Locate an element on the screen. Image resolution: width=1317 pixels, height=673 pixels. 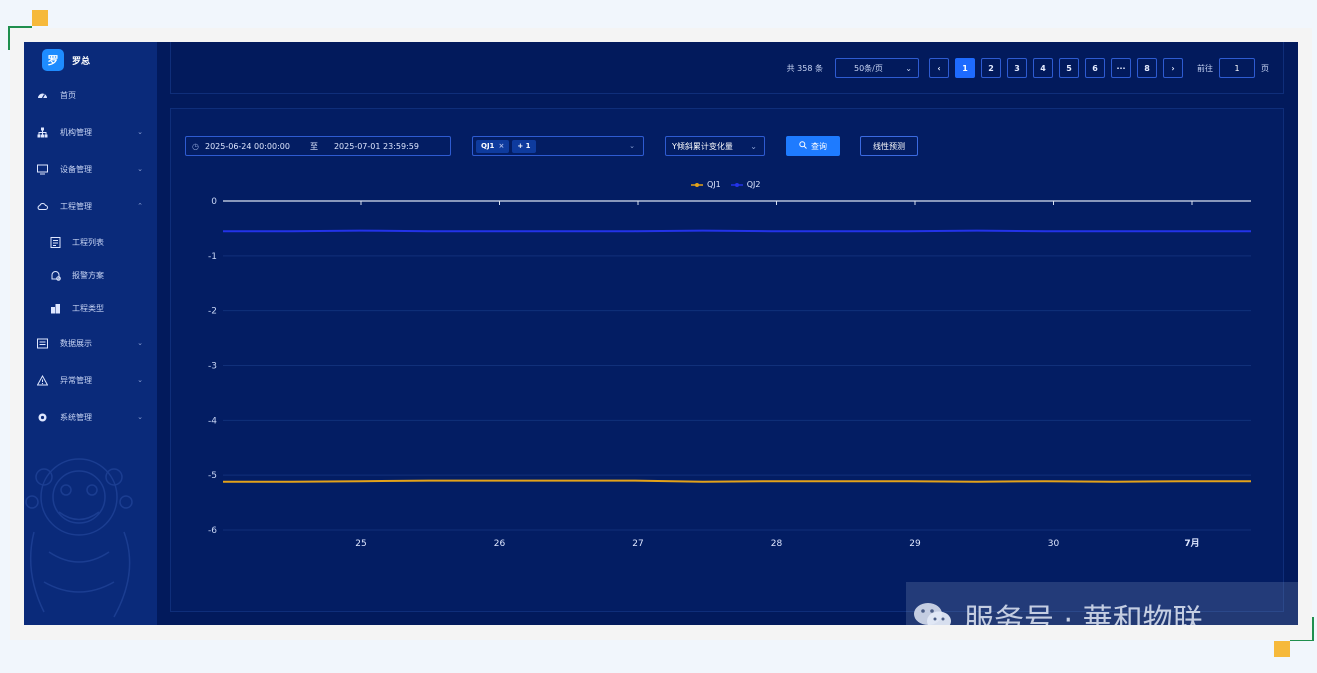
sidebar-item-org: 机构管理 ⌄ is located at coordinates (90, 132).